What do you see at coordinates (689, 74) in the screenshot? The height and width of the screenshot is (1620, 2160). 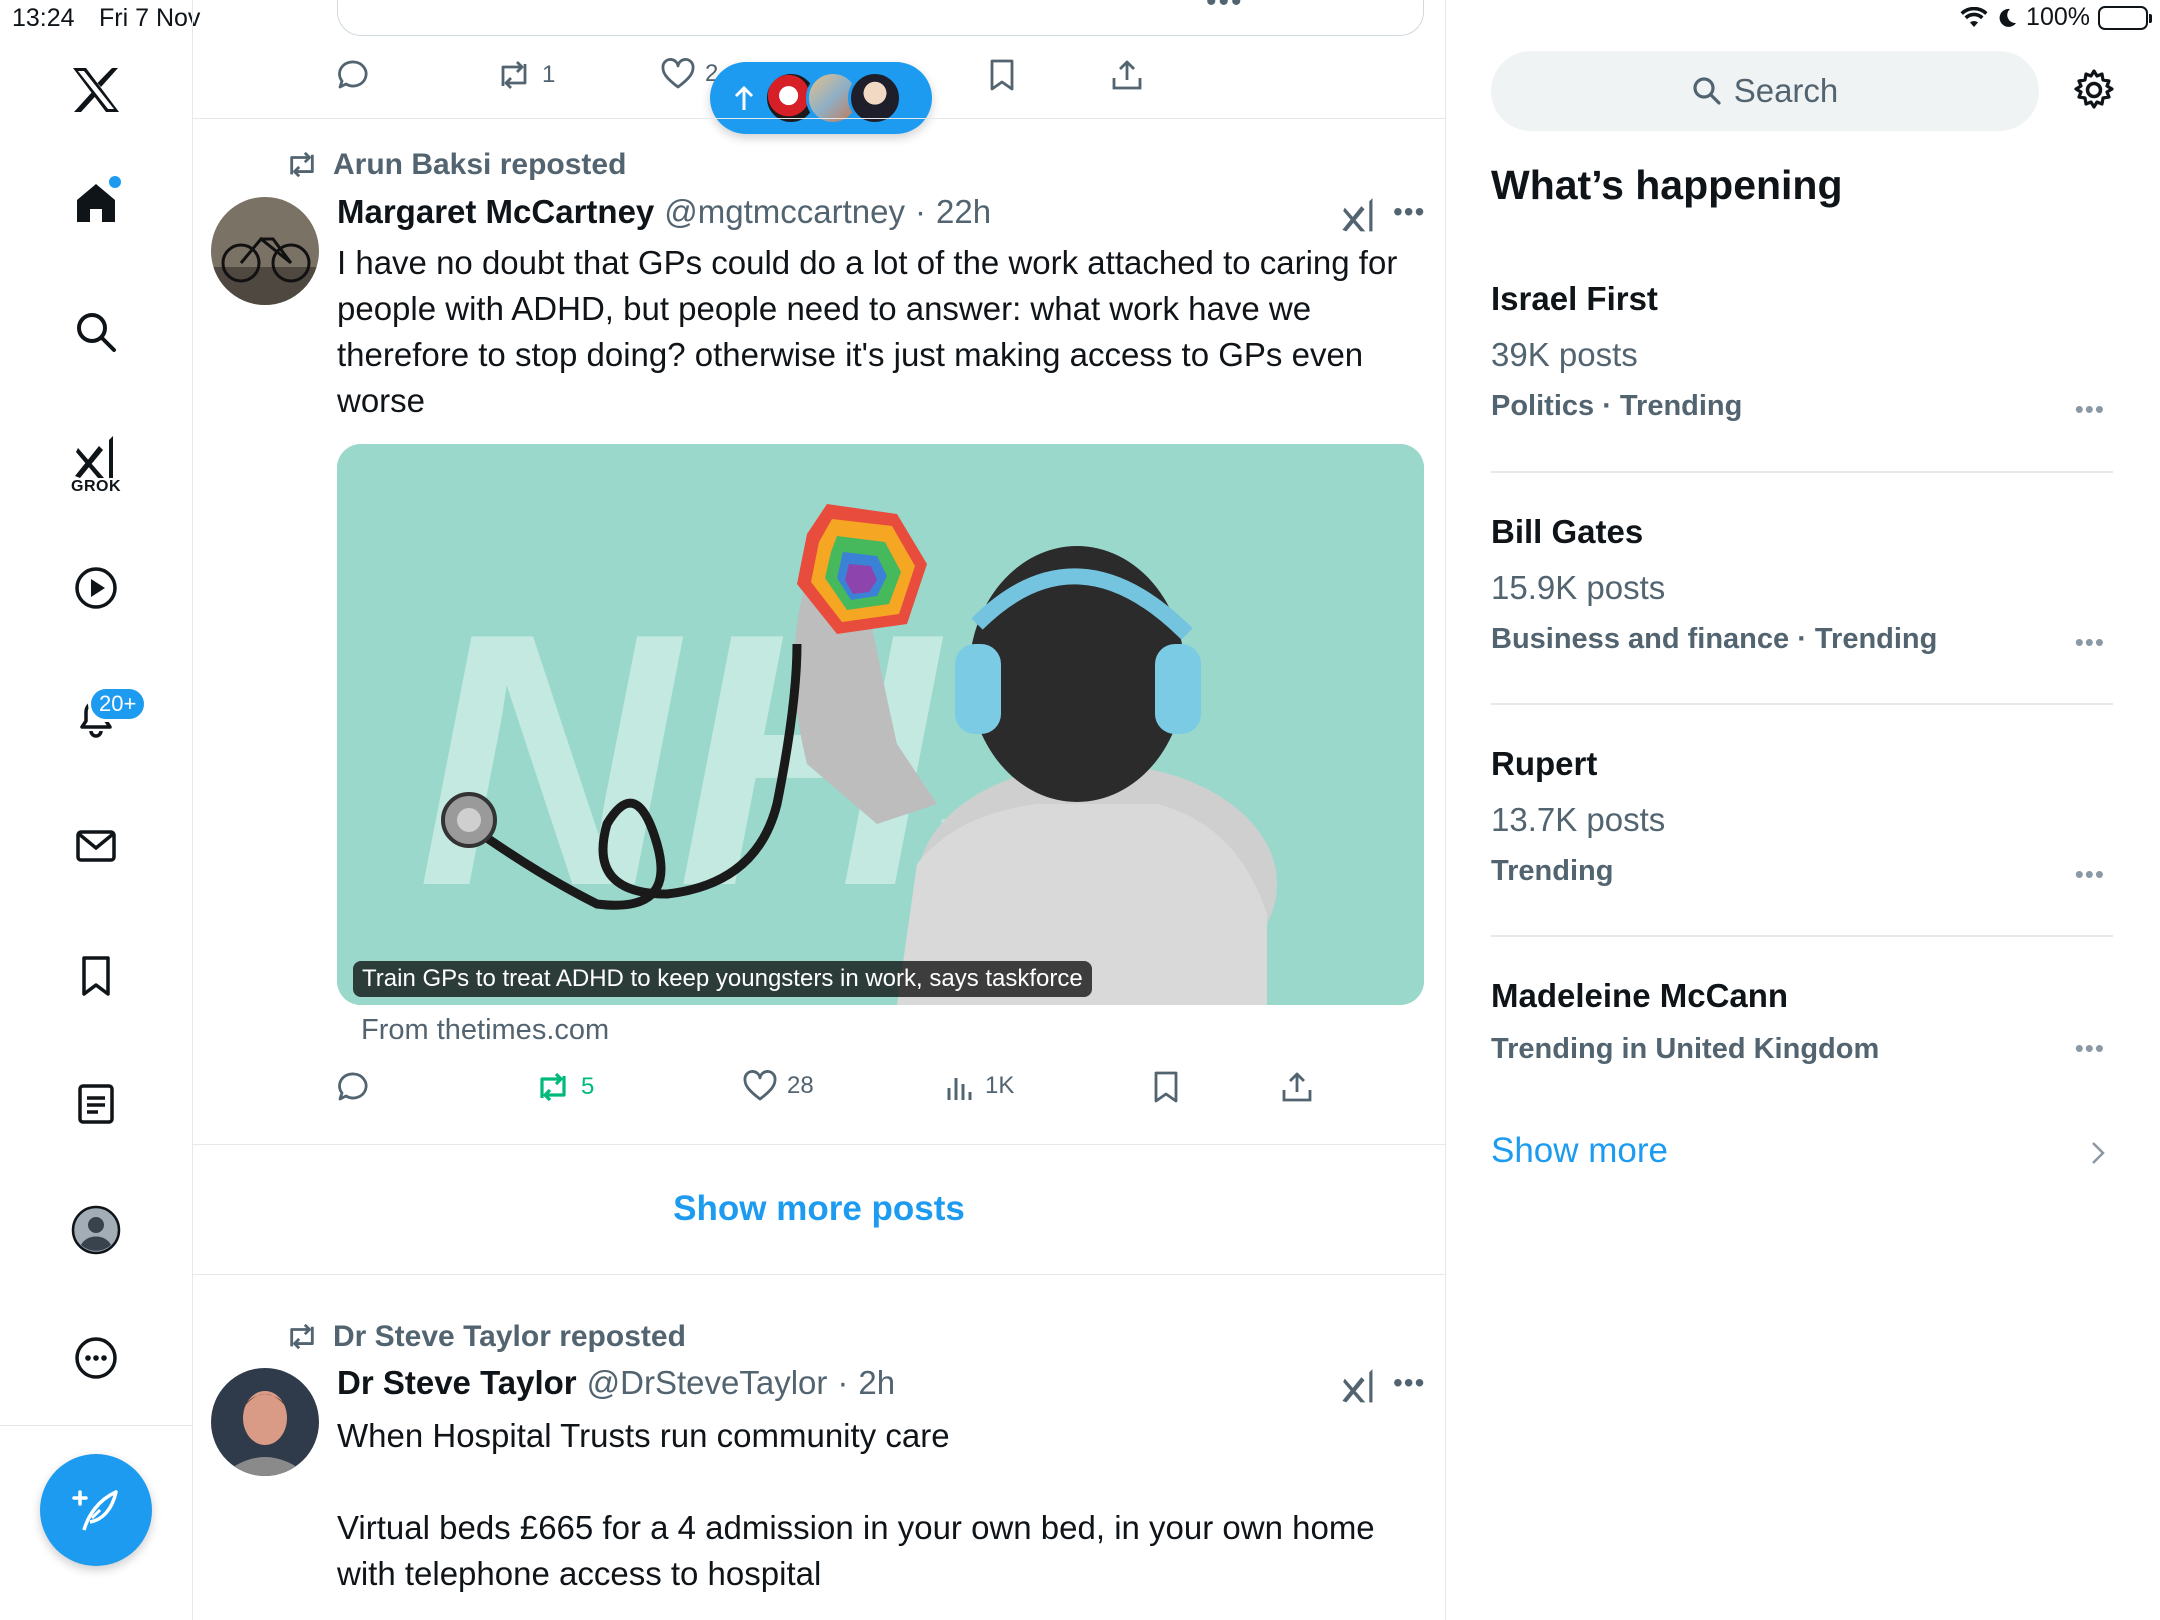 I see `like-button: 2` at bounding box center [689, 74].